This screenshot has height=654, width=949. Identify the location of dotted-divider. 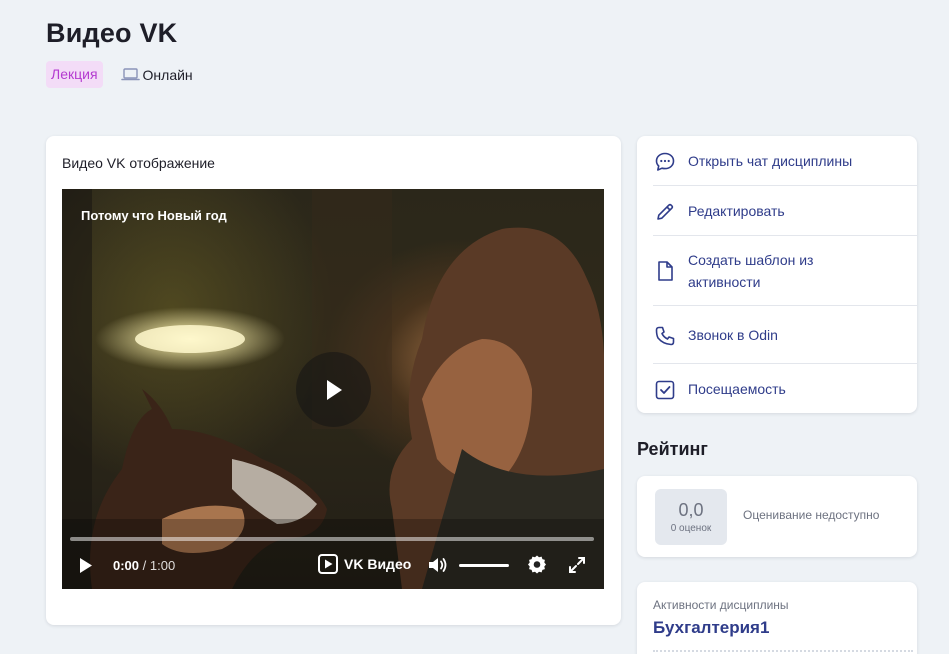
(783, 651).